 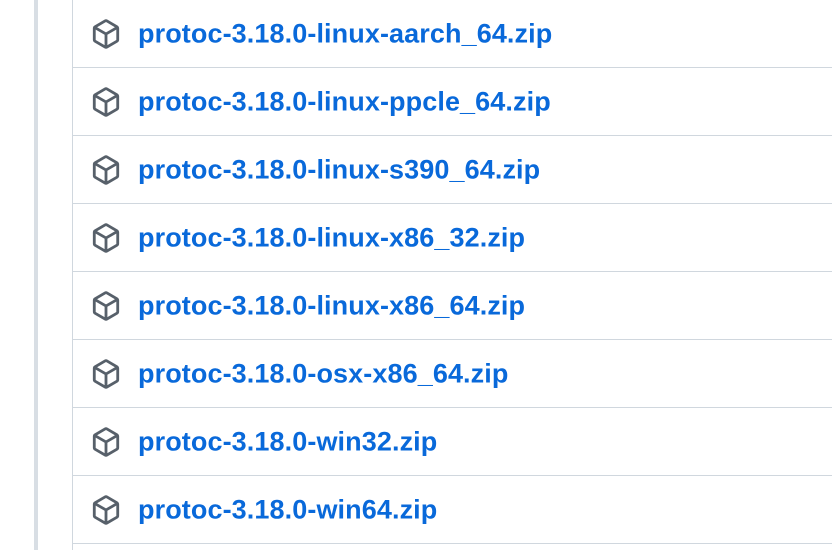 I want to click on asset-row: protoc-3.18.0-win64.zip, so click(x=452, y=510).